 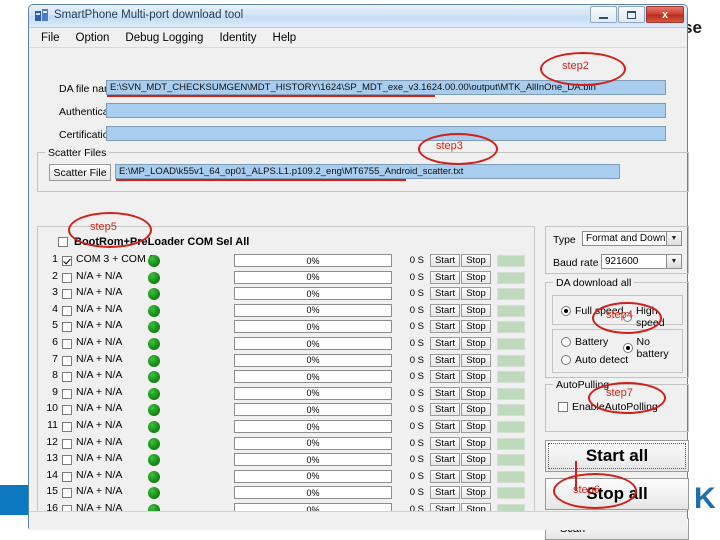 I want to click on table-row: 10 N/A + N/A 0% 0 S Start Stop, so click(x=286, y=410).